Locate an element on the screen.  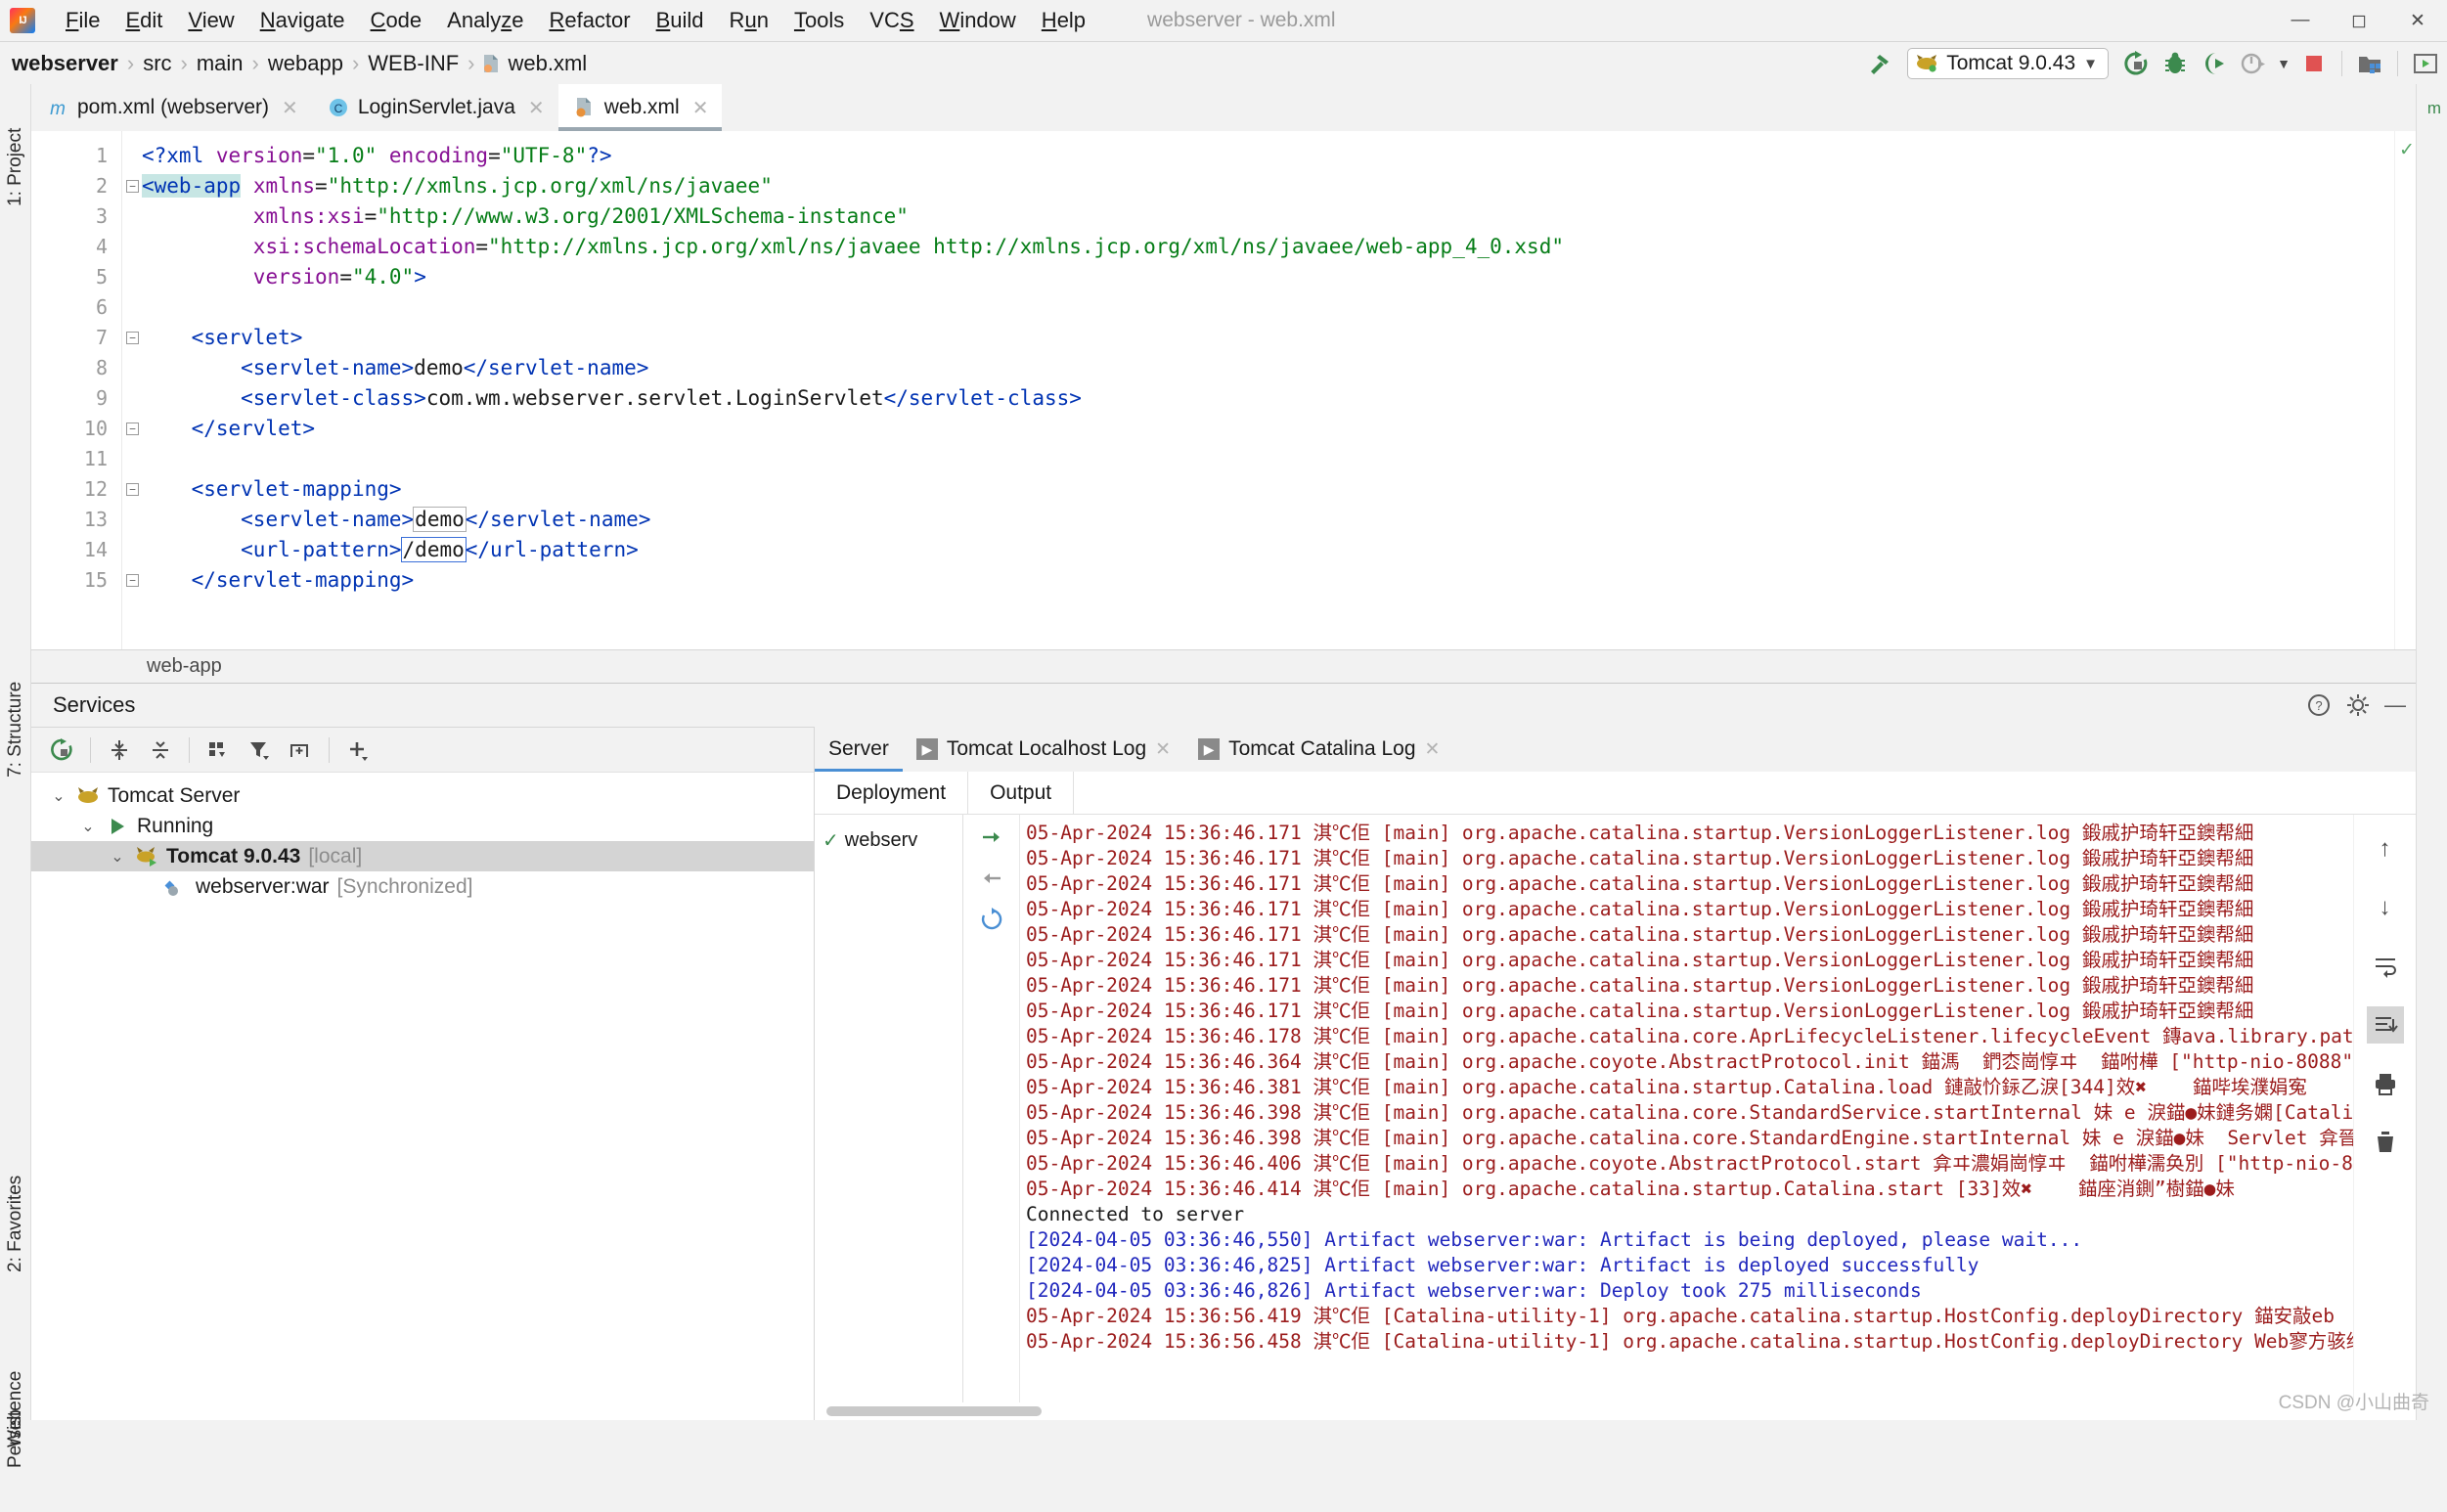
group-by-icon is located at coordinates (218, 751).